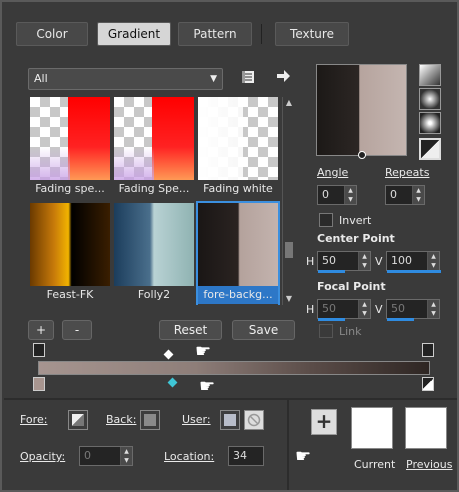 This screenshot has height=492, width=459. What do you see at coordinates (87, 455) in the screenshot?
I see `opacity-value: 0` at bounding box center [87, 455].